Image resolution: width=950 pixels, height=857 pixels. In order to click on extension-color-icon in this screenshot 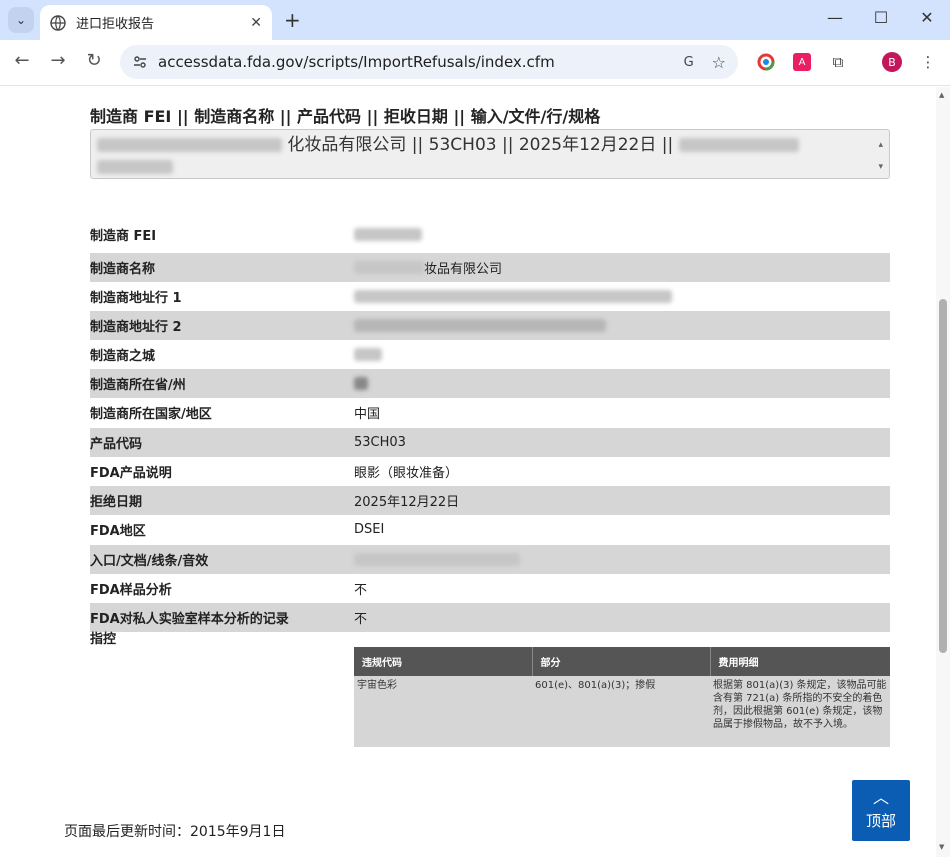, I will do `click(766, 62)`.